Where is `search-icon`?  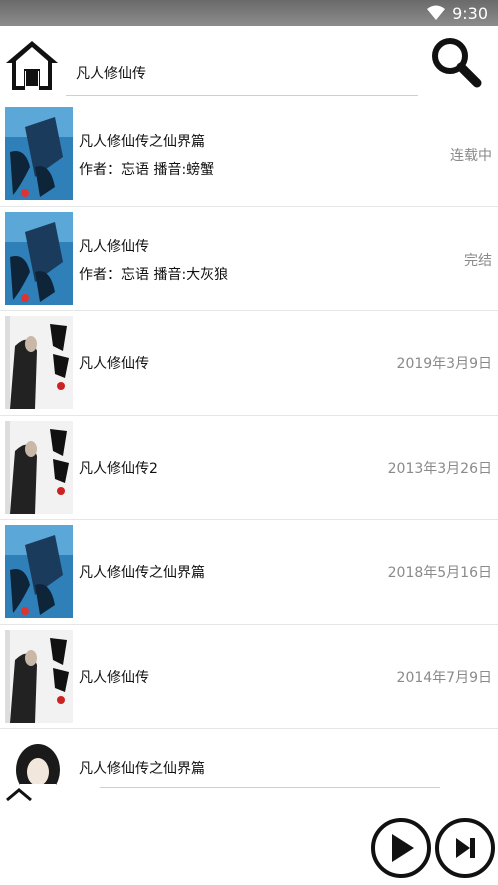 search-icon is located at coordinates (457, 63).